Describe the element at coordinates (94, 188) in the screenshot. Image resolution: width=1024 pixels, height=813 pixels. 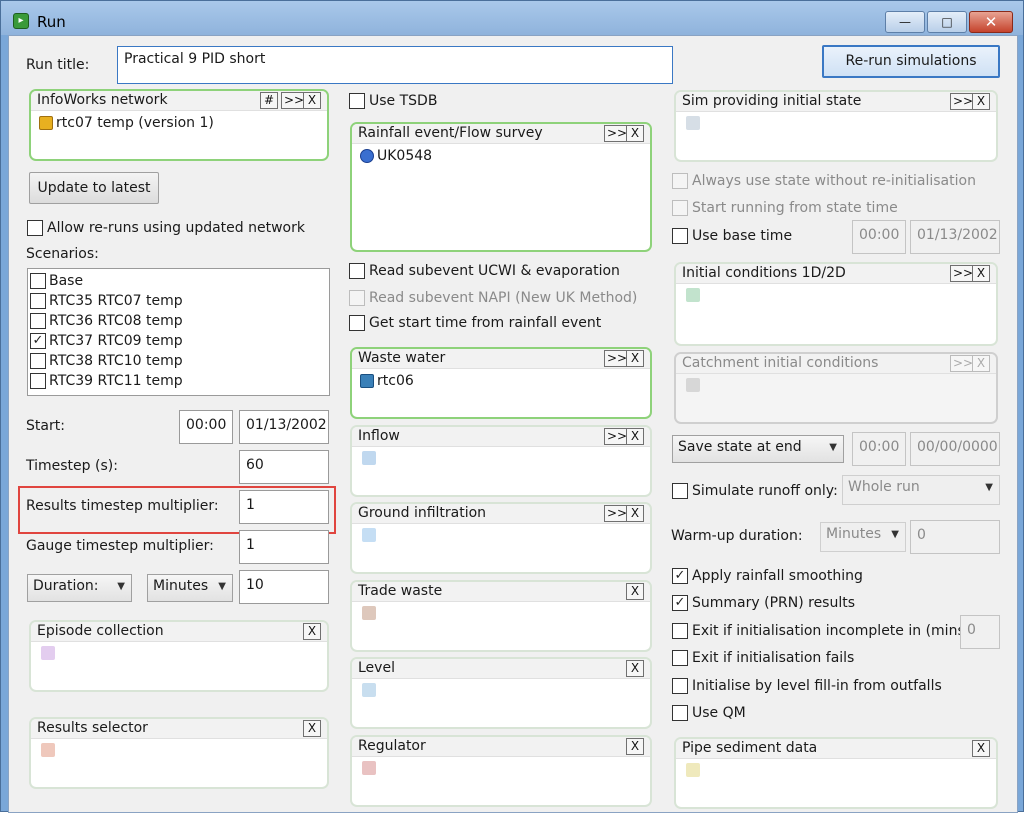
I see `update-to-latest-button: Update to latest` at that location.